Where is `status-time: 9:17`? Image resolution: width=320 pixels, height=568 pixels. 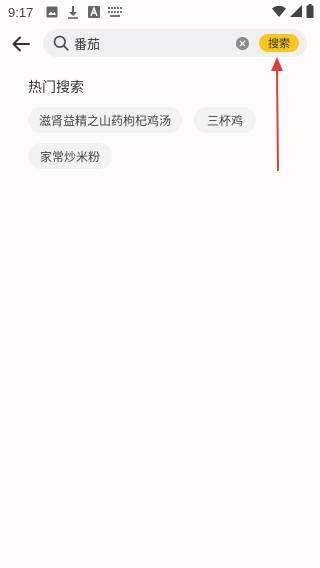 status-time: 9:17 is located at coordinates (21, 12).